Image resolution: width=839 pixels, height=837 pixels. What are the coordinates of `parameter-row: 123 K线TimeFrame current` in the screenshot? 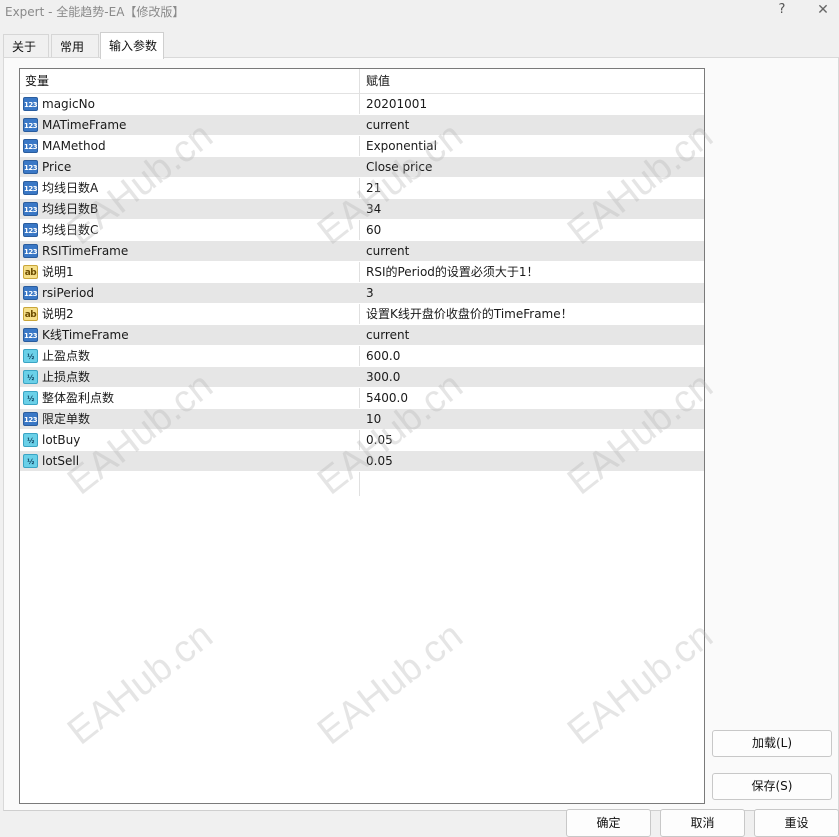 It's located at (362, 335).